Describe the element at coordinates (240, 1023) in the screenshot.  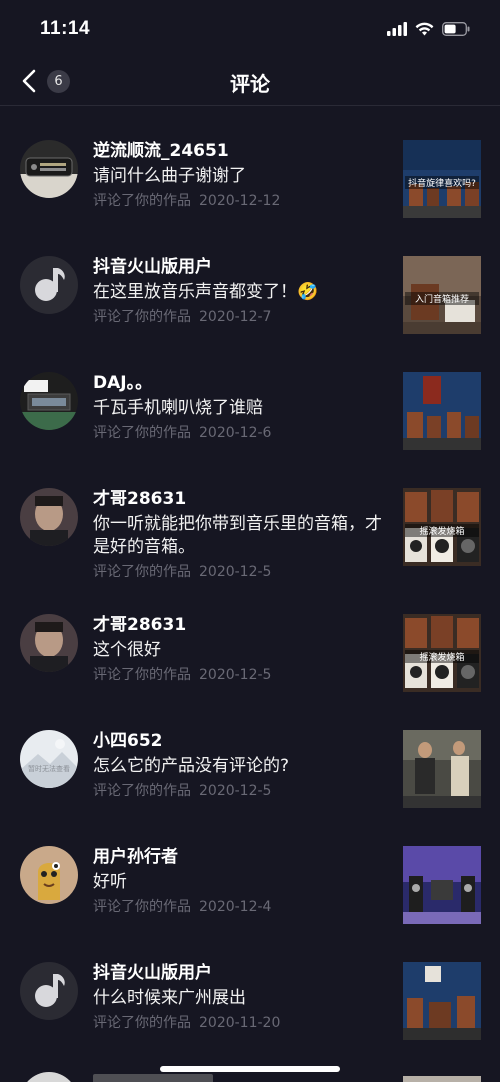
I see `comment-date: 2020-11-20` at that location.